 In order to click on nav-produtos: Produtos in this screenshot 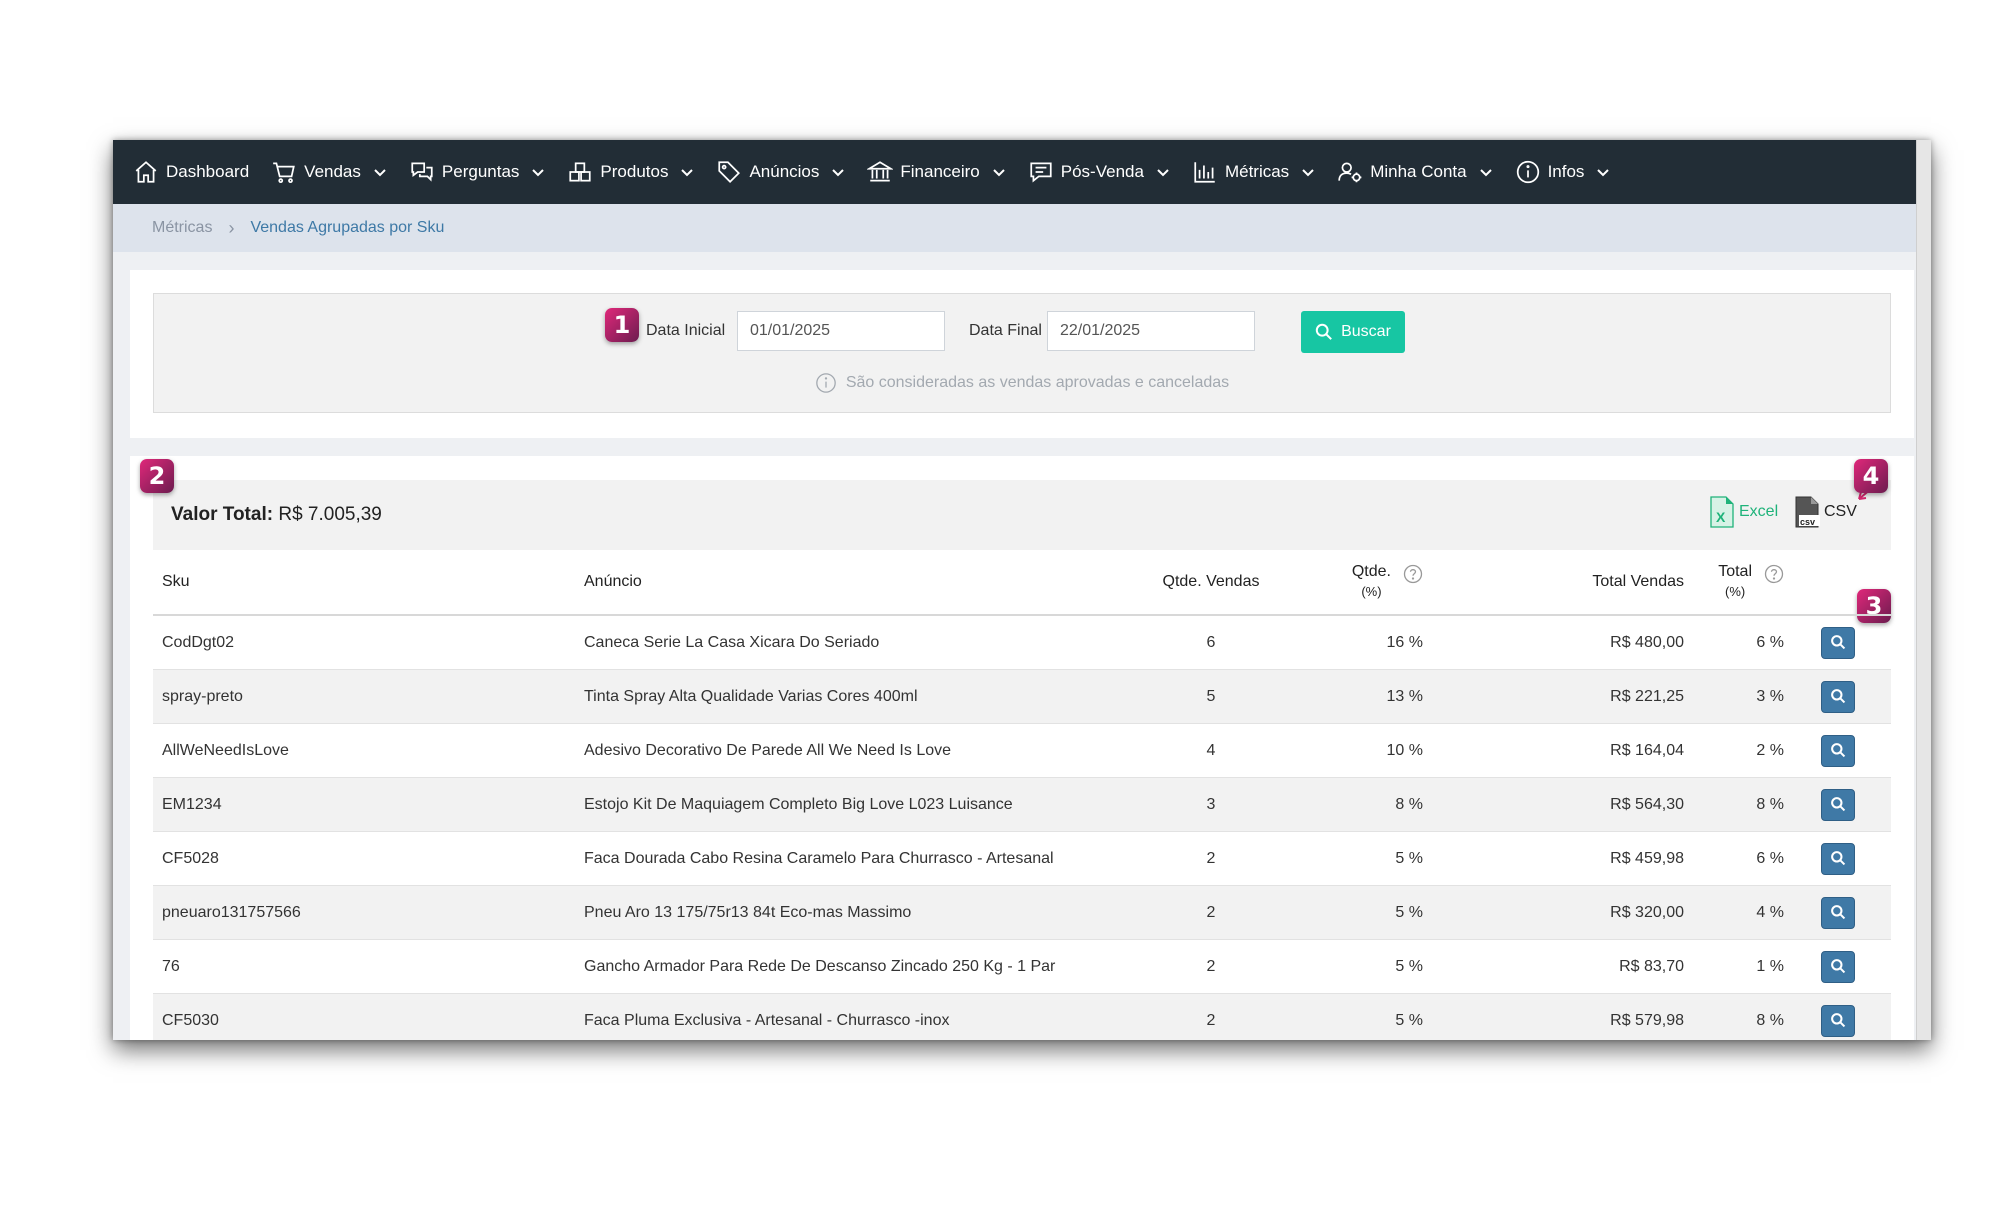, I will do `click(630, 172)`.